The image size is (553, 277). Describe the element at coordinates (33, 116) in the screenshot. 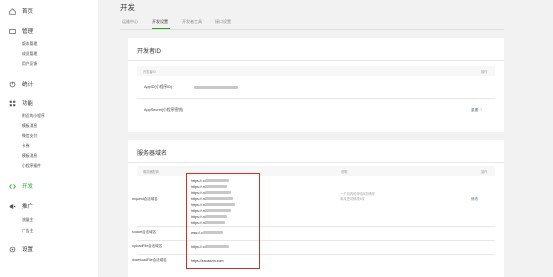

I see `sidebar-item-nearby: 附近的小程序` at that location.